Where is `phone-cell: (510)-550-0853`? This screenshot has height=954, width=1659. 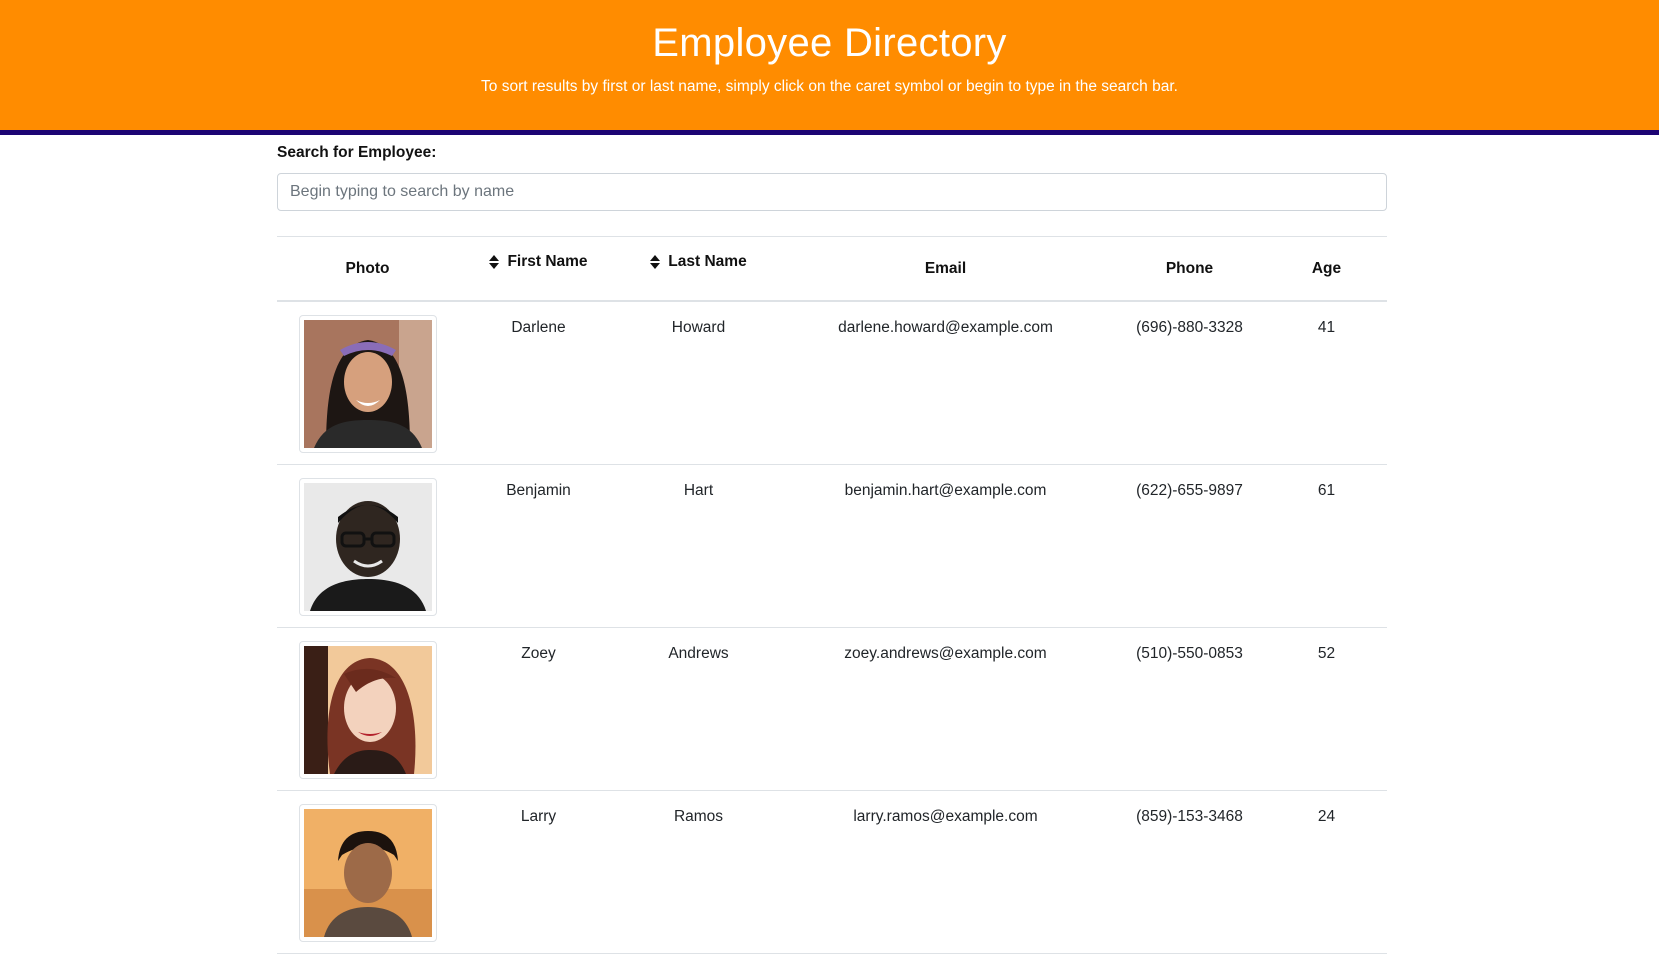
phone-cell: (510)-550-0853 is located at coordinates (1189, 709).